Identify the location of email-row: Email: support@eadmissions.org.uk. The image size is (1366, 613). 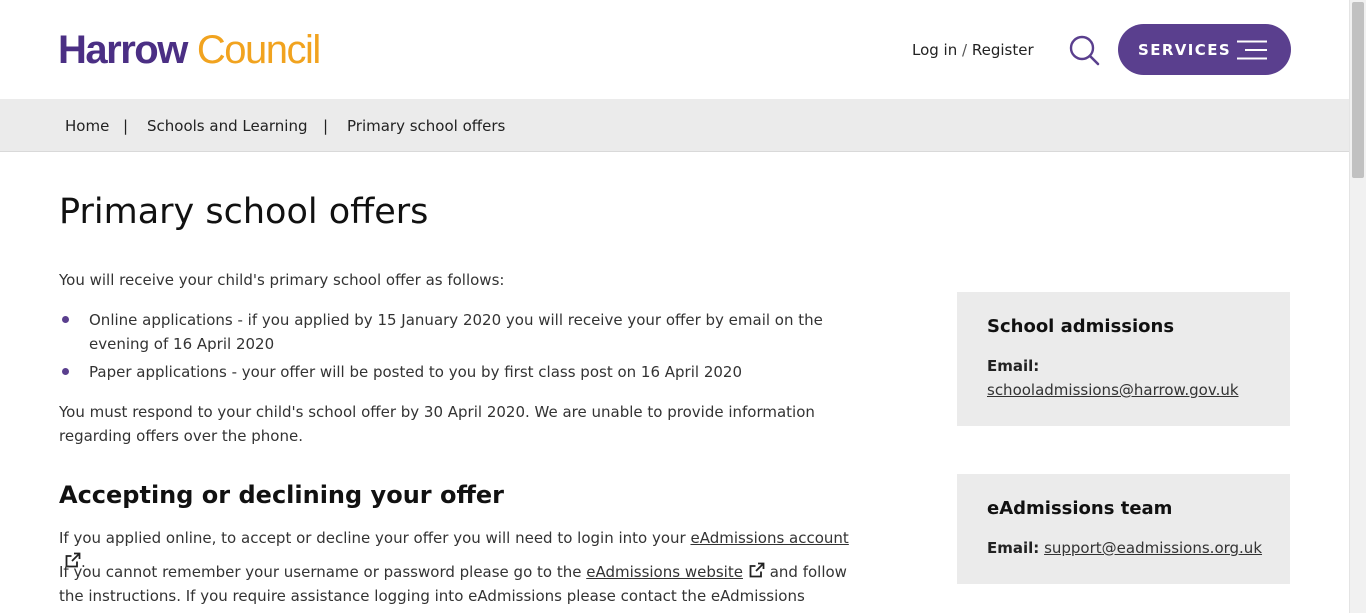
(1124, 548).